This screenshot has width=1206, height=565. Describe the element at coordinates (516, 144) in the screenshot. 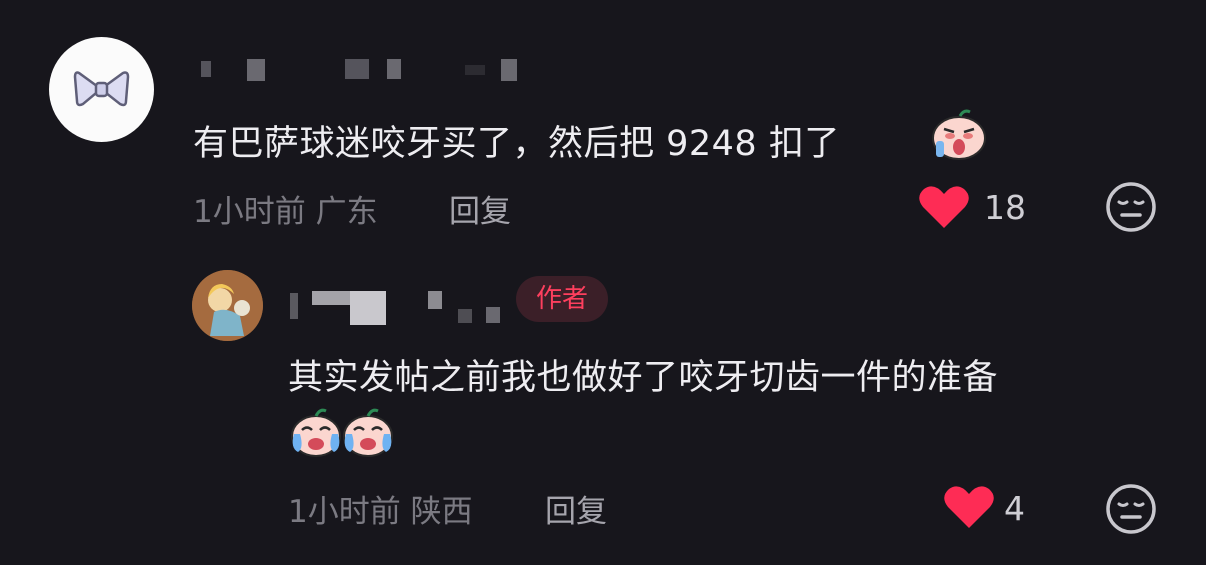

I see `comment-body: 有巴萨球迷咬牙买了，然后把 9248 扣了` at that location.